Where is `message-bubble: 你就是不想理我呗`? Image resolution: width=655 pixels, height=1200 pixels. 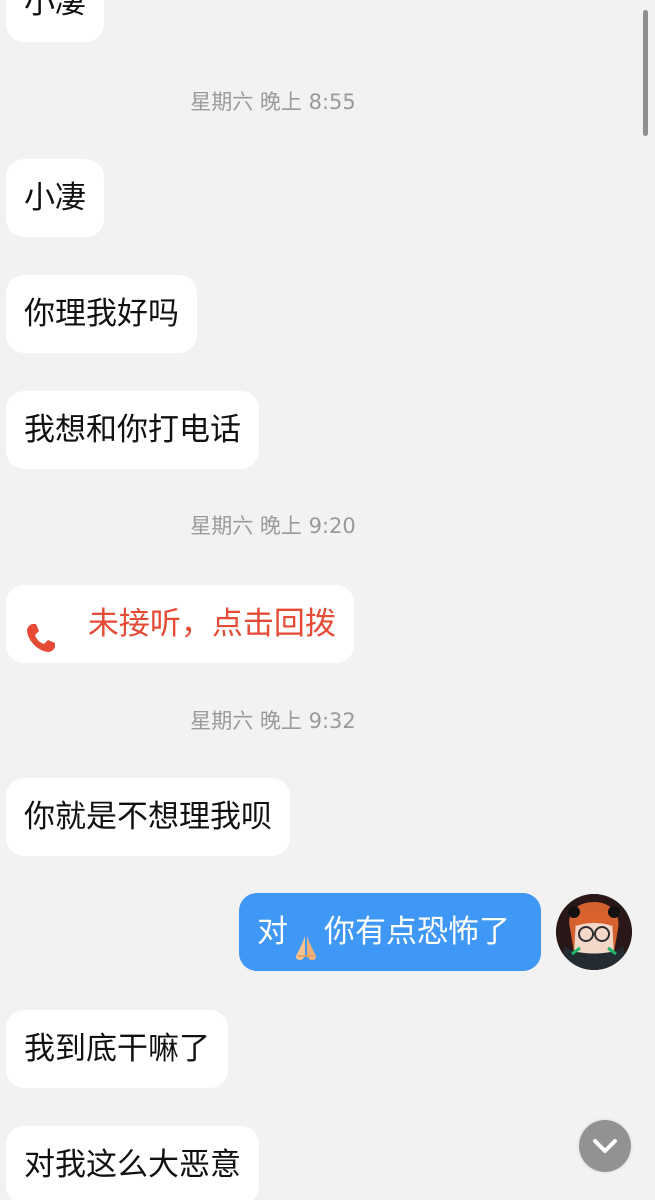 message-bubble: 你就是不想理我呗 is located at coordinates (148, 817).